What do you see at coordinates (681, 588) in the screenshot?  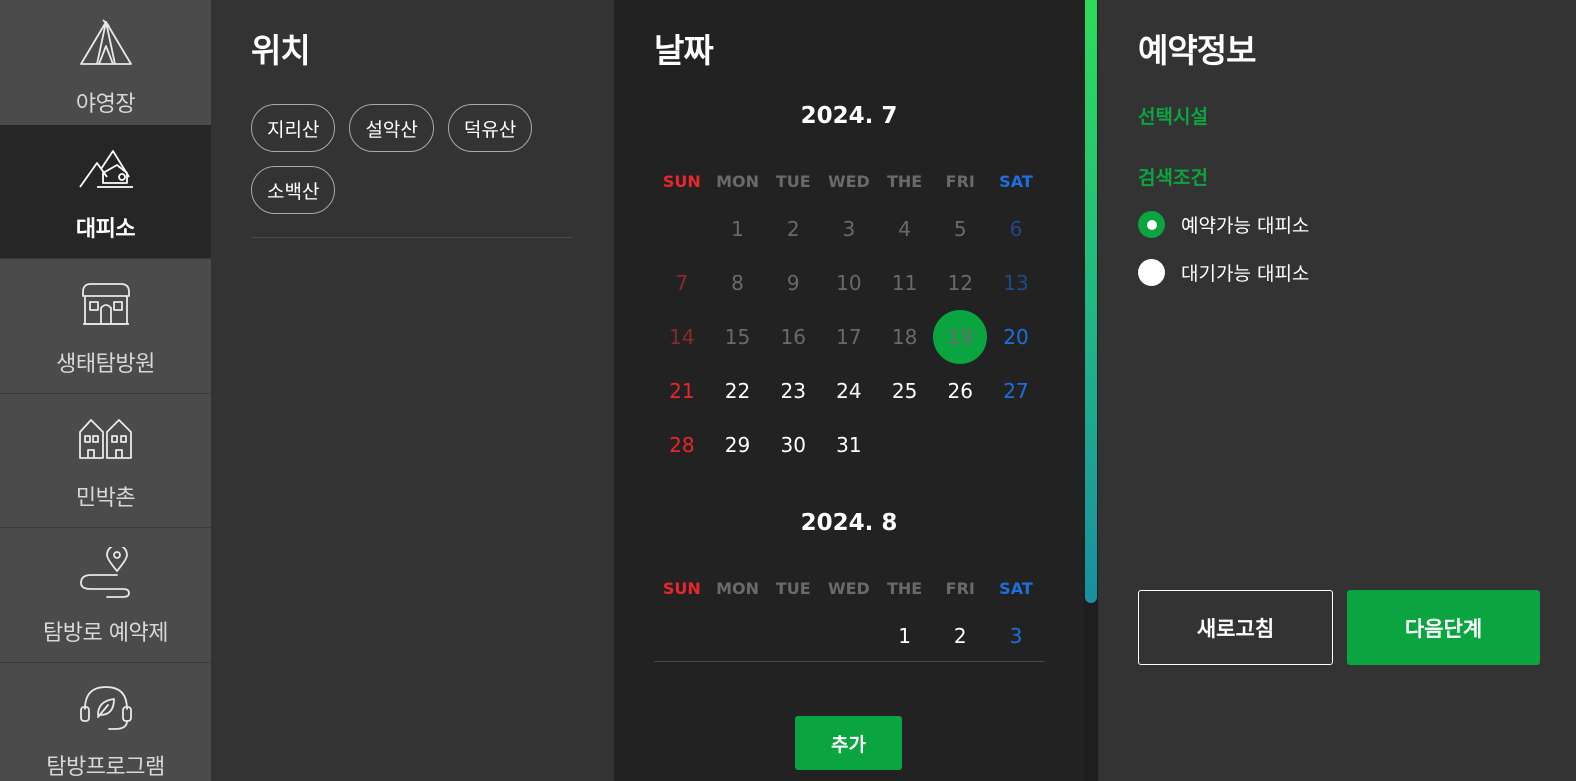 I see `weekday-label: SUN` at bounding box center [681, 588].